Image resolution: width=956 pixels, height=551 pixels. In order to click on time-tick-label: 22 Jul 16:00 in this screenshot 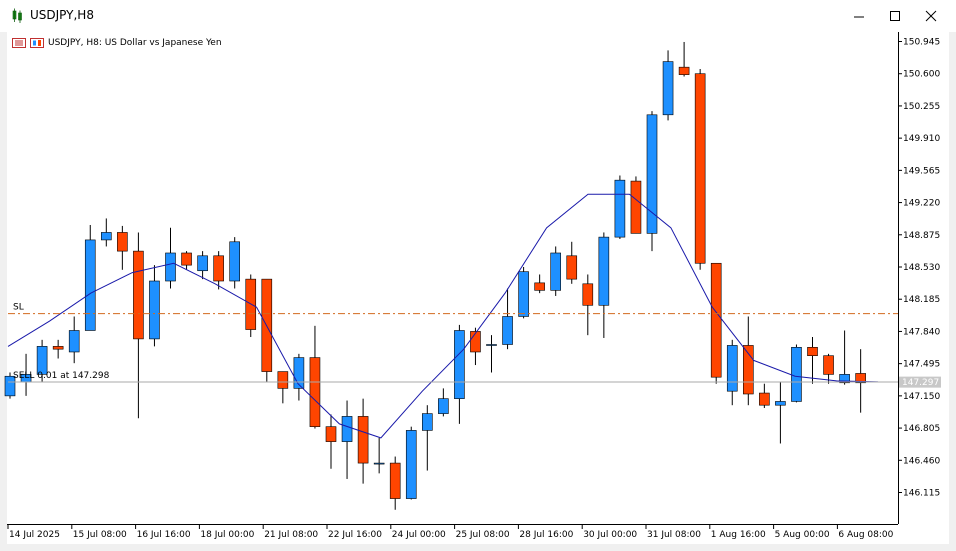, I will do `click(355, 535)`.